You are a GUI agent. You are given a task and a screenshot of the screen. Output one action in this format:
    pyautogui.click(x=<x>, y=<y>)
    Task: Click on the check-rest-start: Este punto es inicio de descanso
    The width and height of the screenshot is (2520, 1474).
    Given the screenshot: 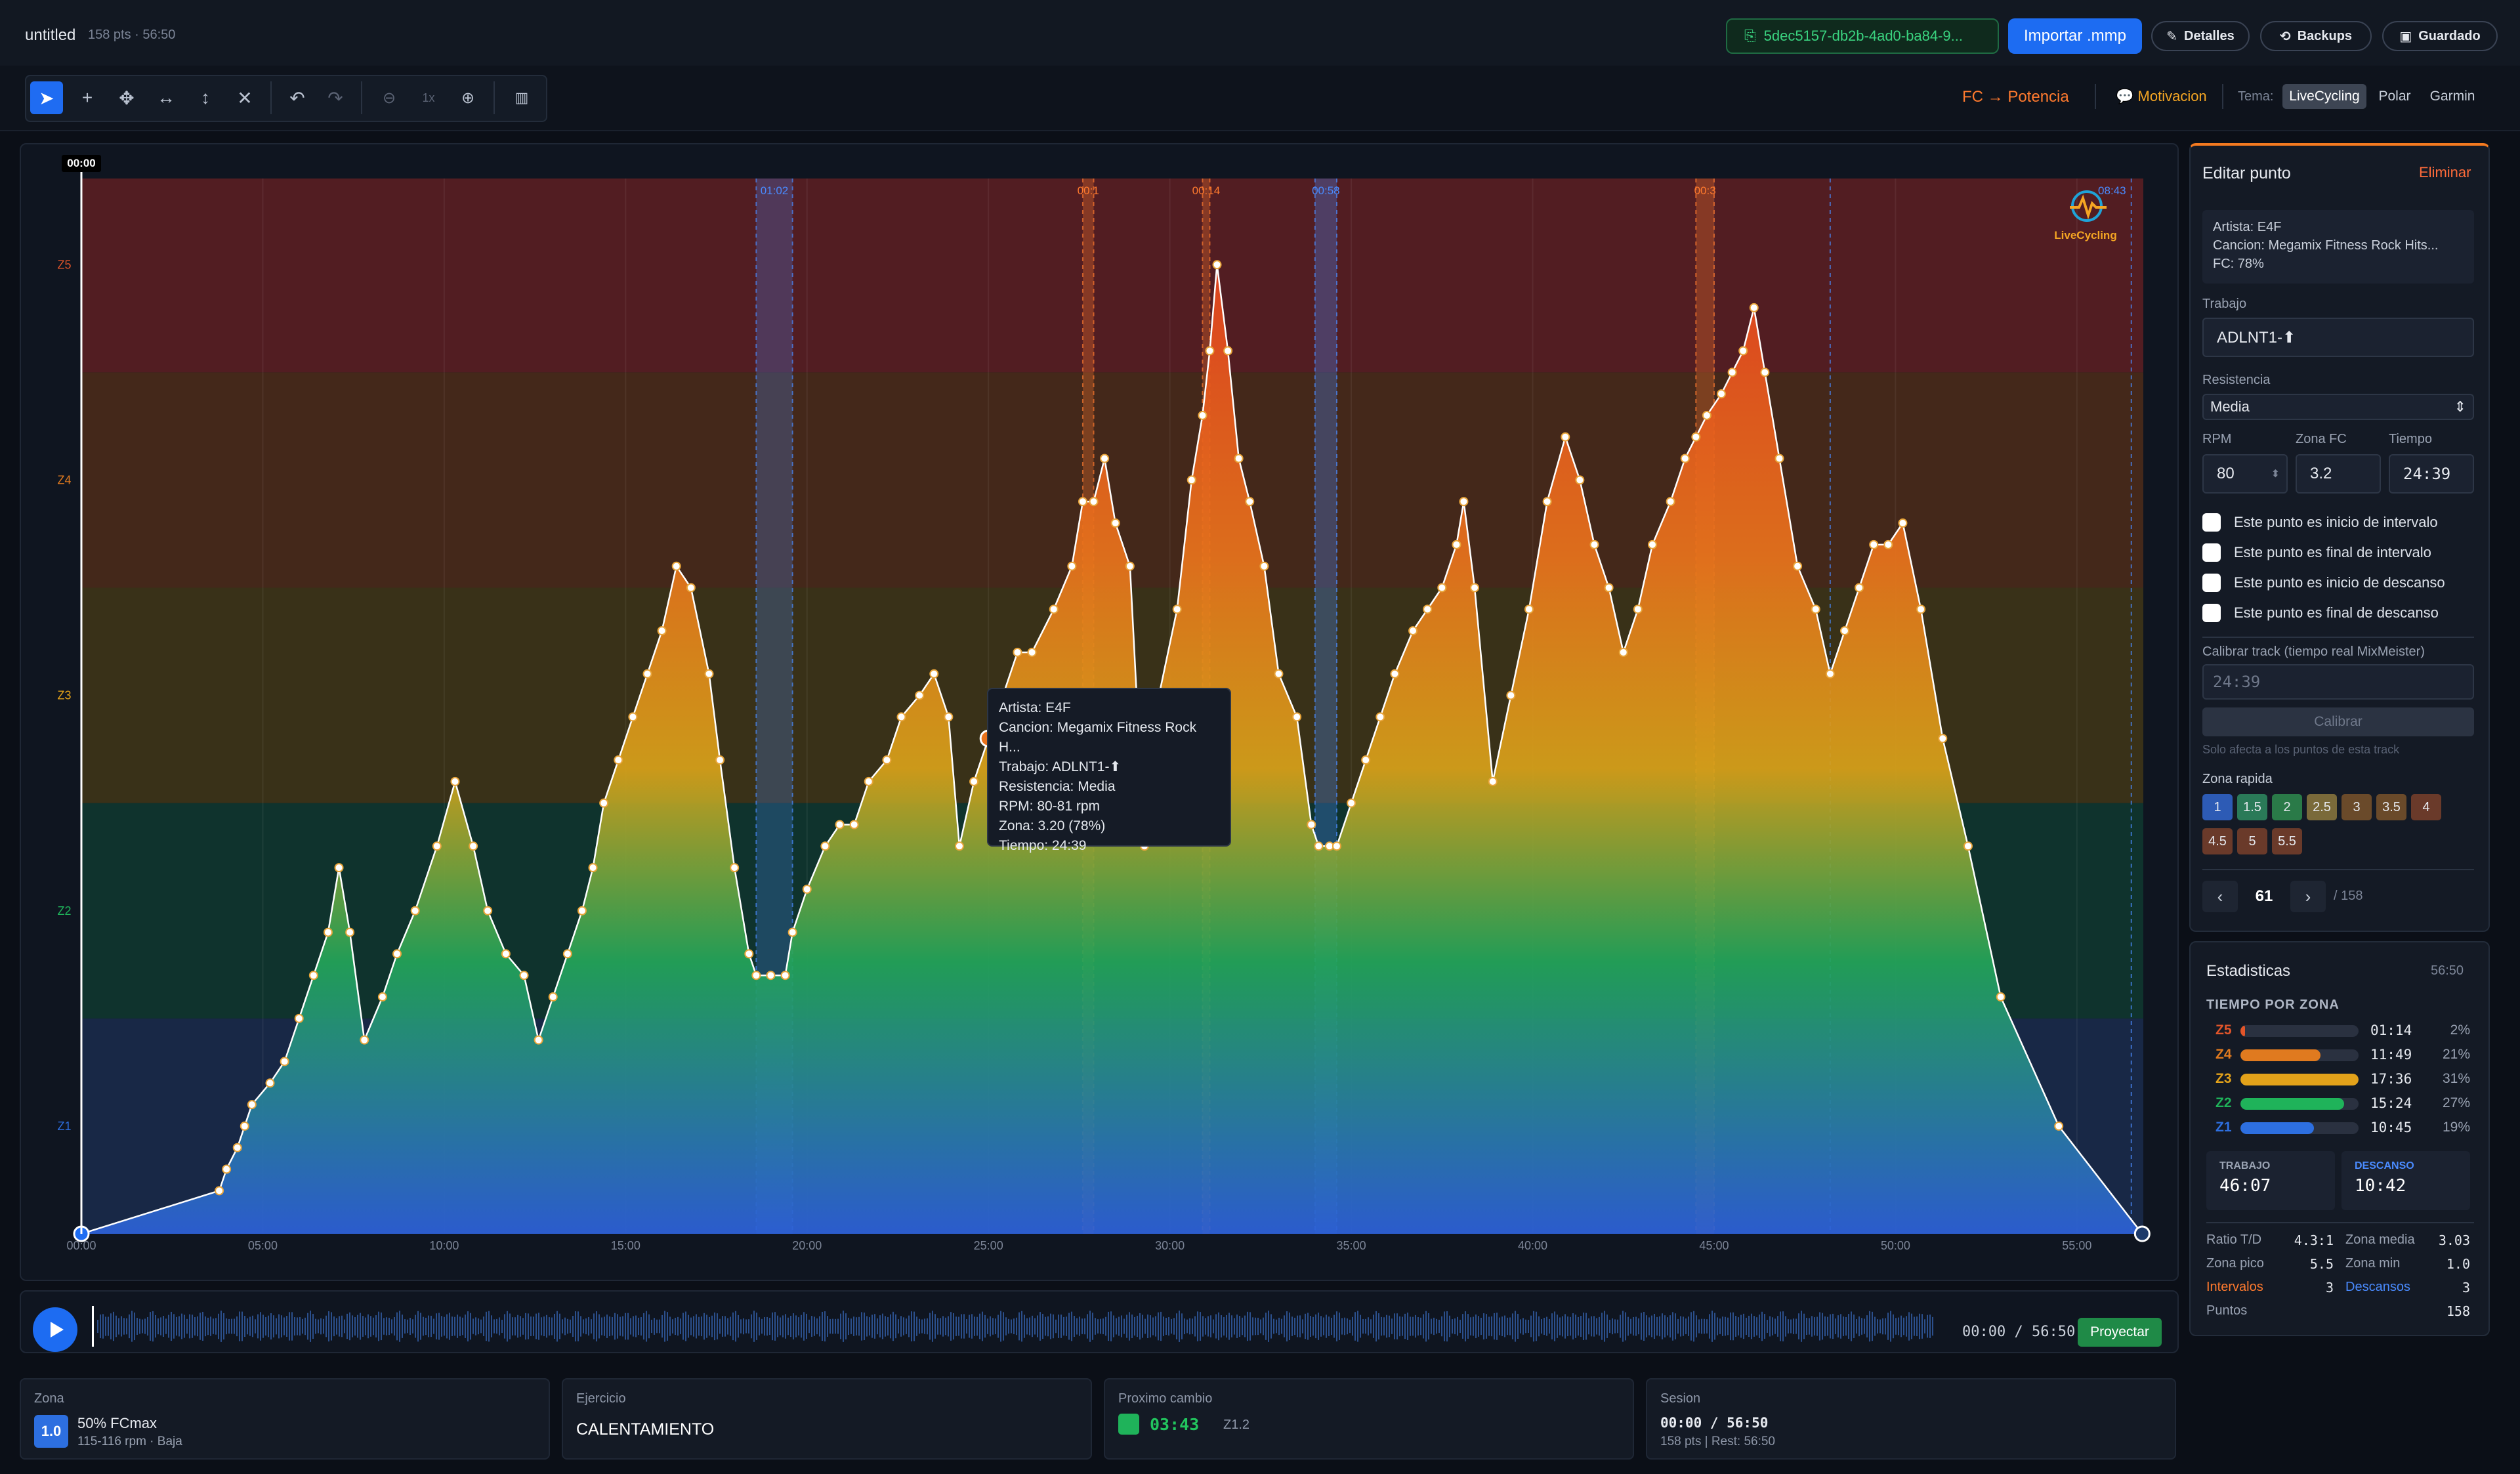 What is the action you would take?
    pyautogui.click(x=2323, y=583)
    